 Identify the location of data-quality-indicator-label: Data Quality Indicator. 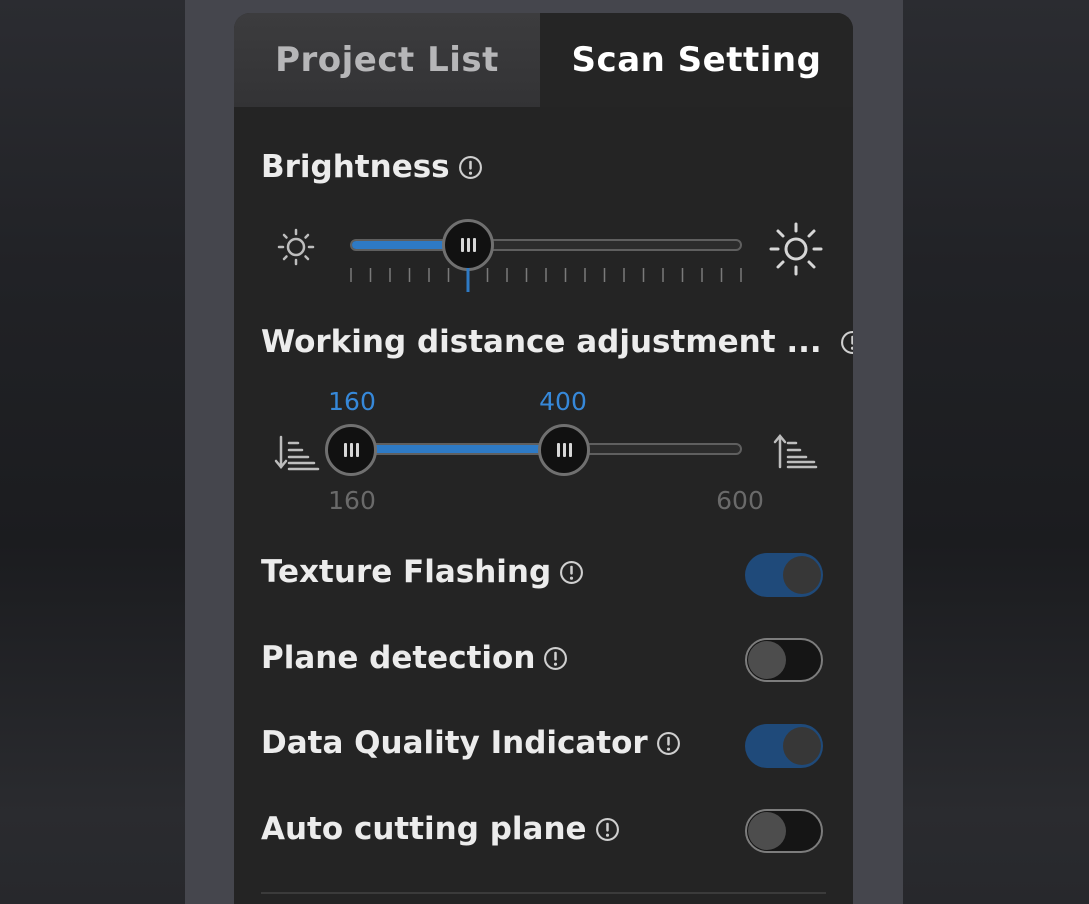
(454, 743).